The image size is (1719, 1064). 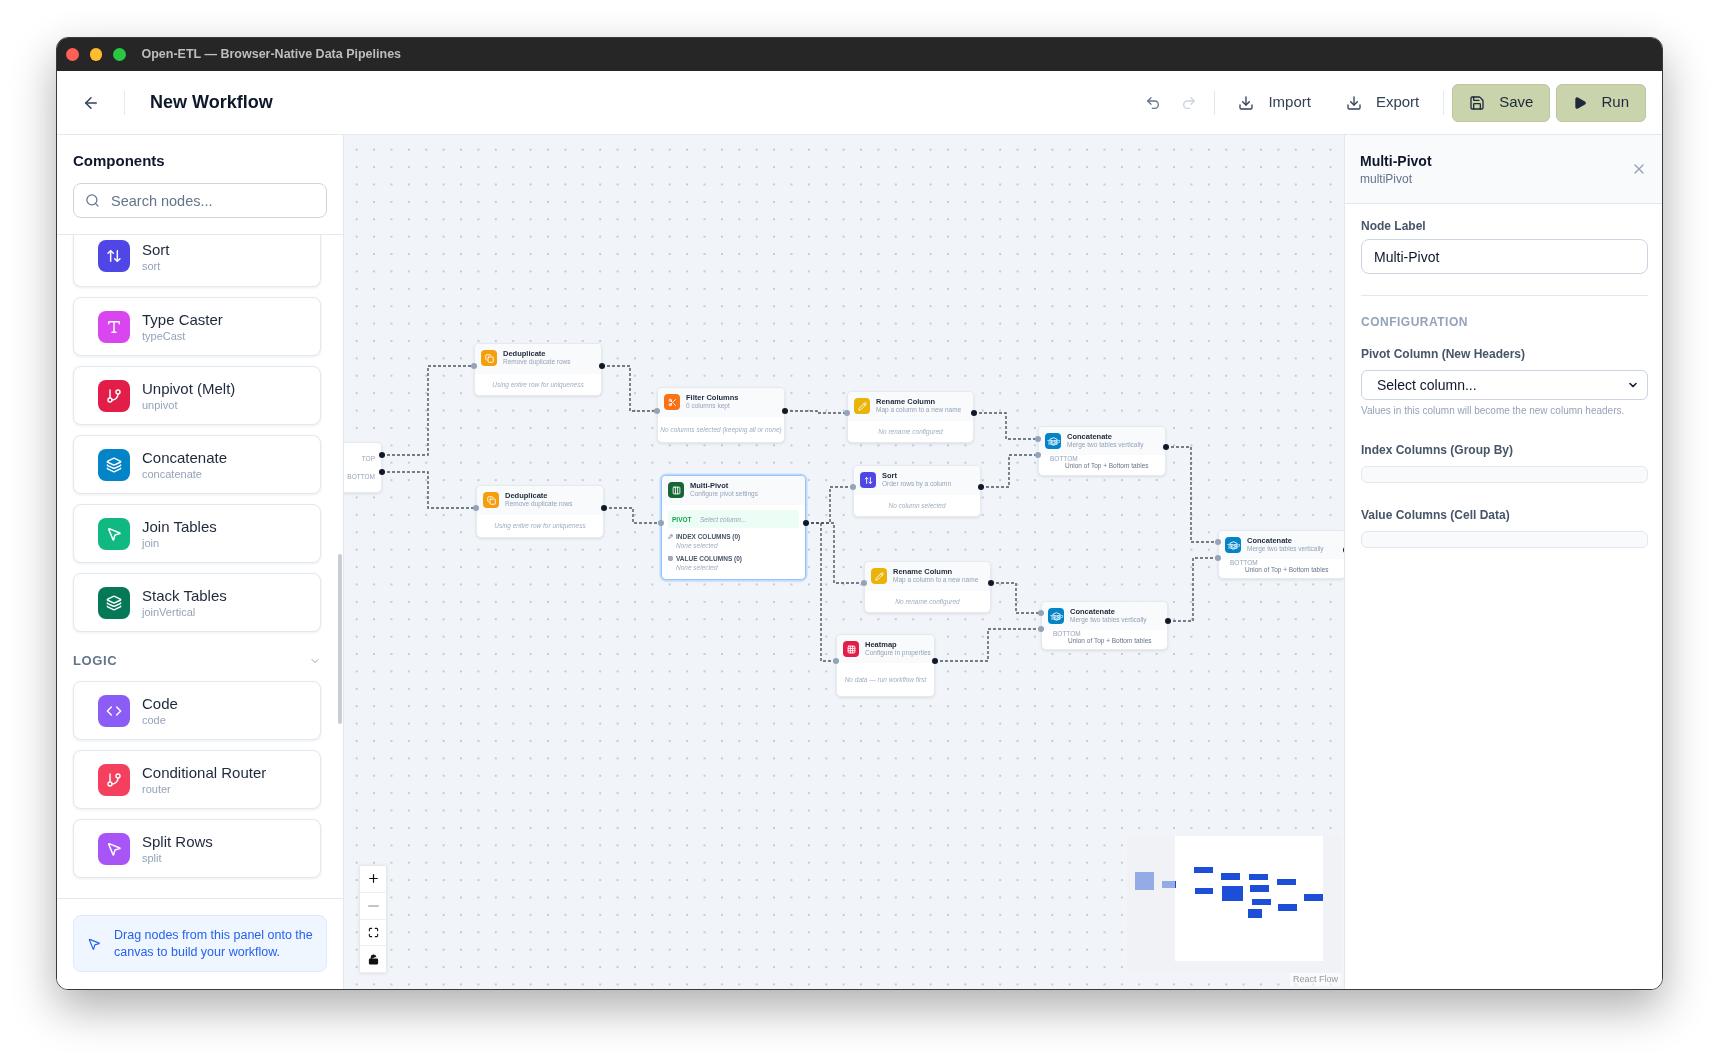 I want to click on component-card: Concatenate concatenate, so click(x=197, y=464).